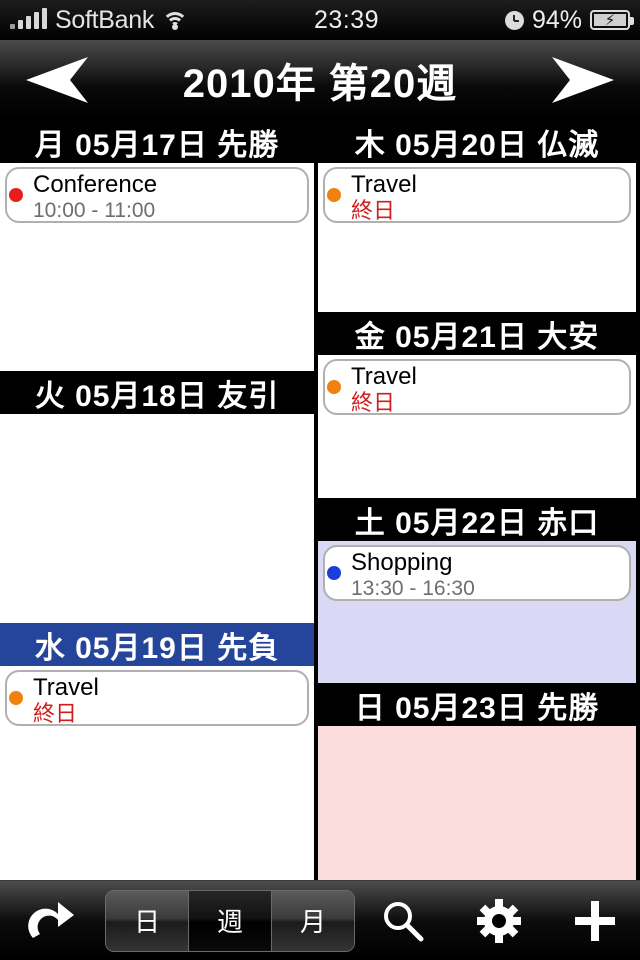  I want to click on title-bar: 2010年 第20週, so click(320, 80).